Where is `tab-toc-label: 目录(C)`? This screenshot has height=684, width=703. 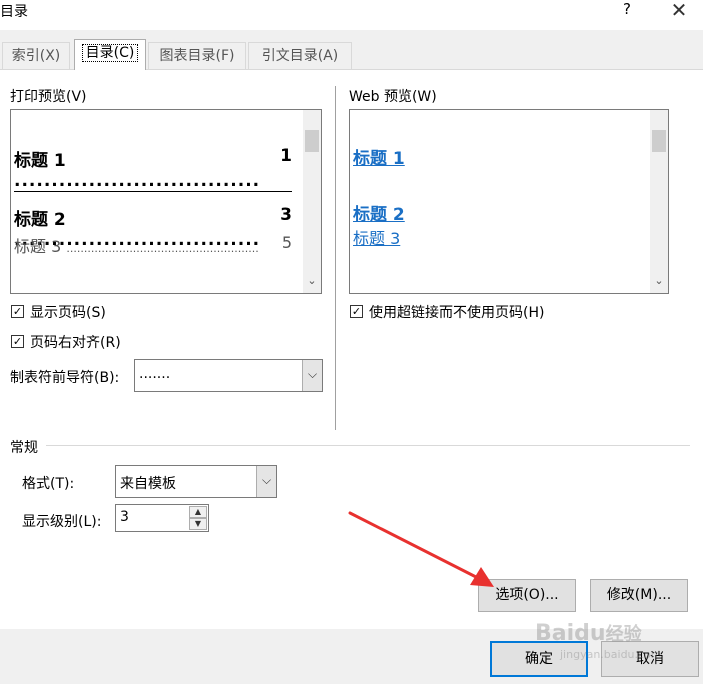 tab-toc-label: 目录(C) is located at coordinates (110, 53).